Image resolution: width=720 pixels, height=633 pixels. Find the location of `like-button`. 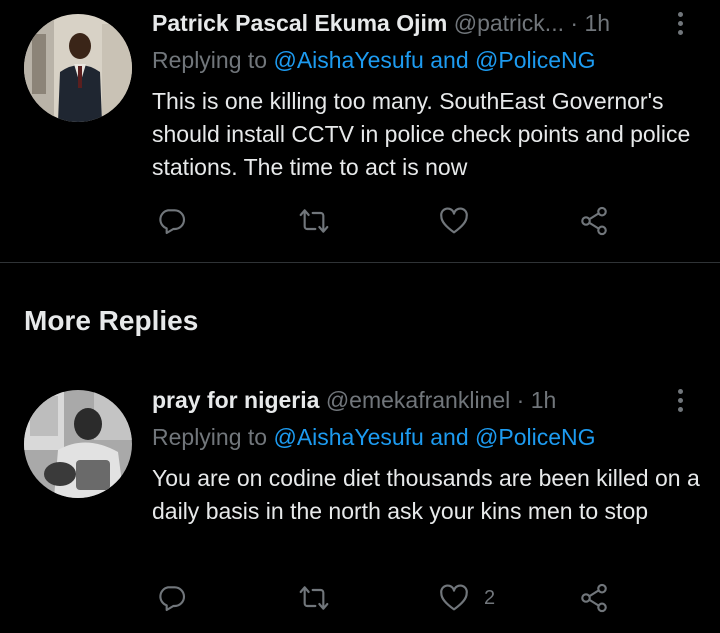

like-button is located at coordinates (461, 221).